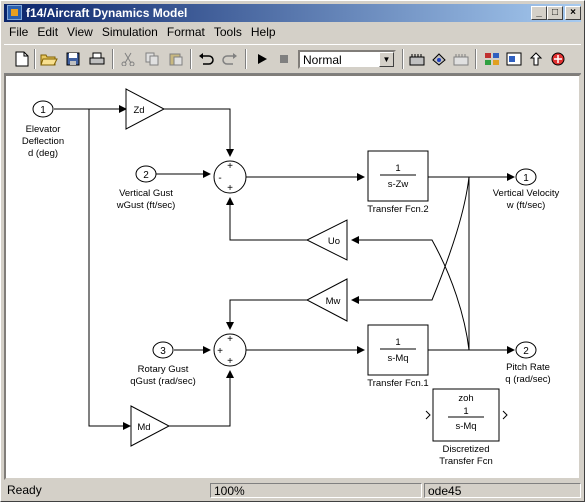  Describe the element at coordinates (176, 59) in the screenshot. I see `paste-icon` at that location.